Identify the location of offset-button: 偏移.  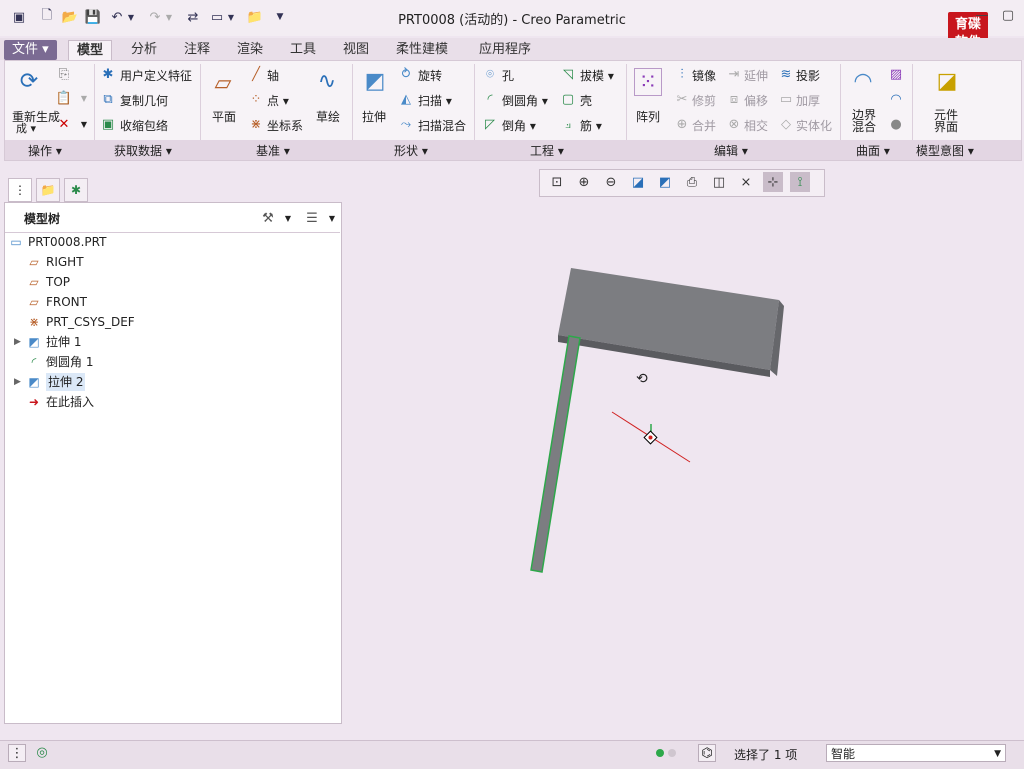
(756, 100).